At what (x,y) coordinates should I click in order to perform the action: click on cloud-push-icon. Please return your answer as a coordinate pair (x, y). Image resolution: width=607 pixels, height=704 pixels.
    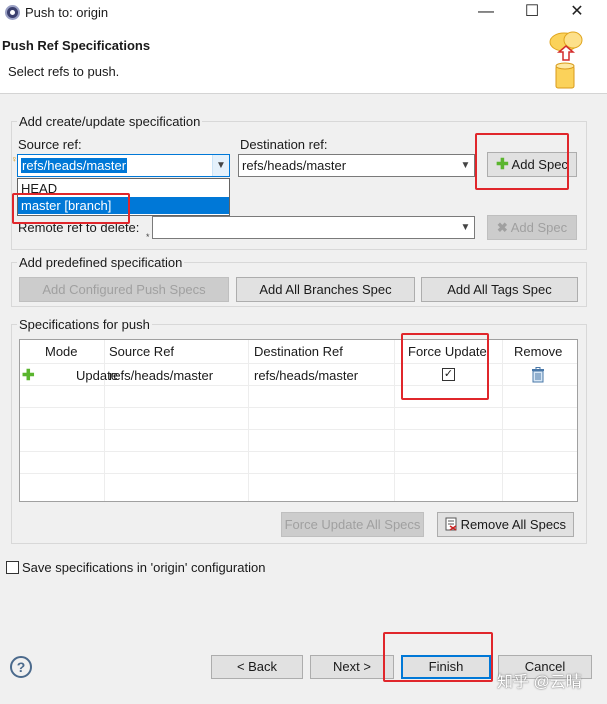
    Looking at the image, I should click on (566, 60).